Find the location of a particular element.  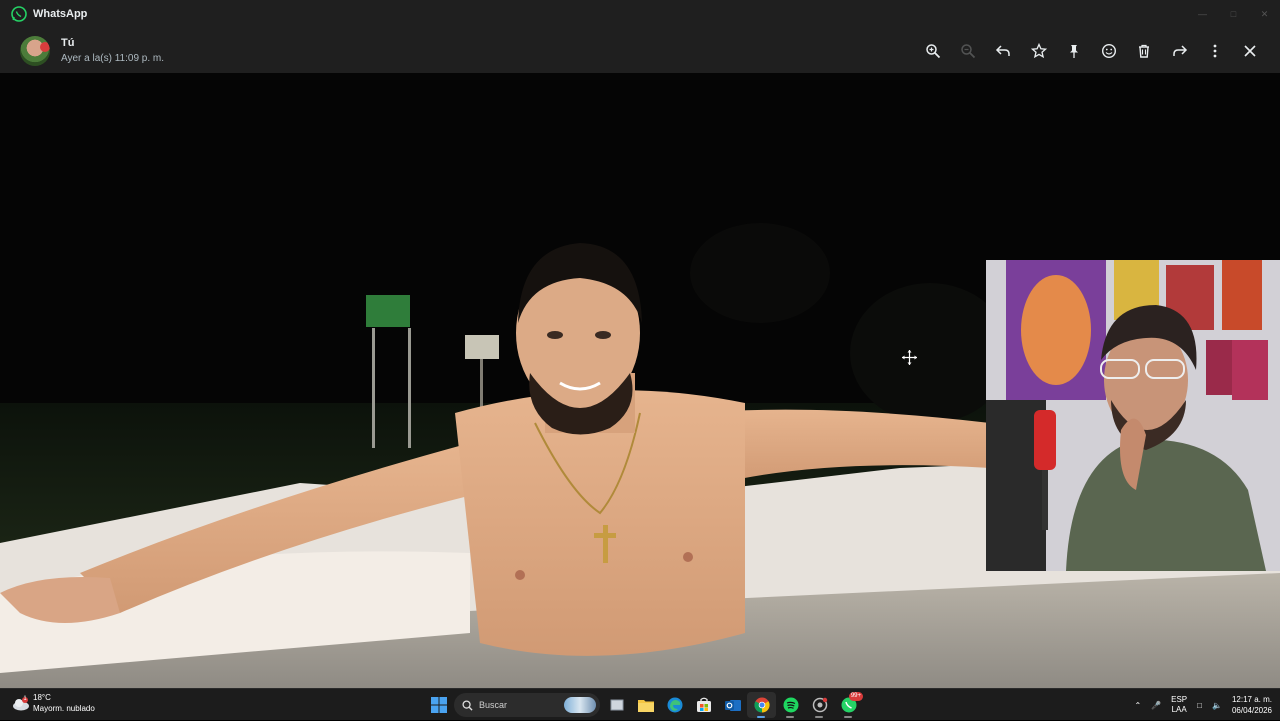

close-icon is located at coordinates (1250, 50).